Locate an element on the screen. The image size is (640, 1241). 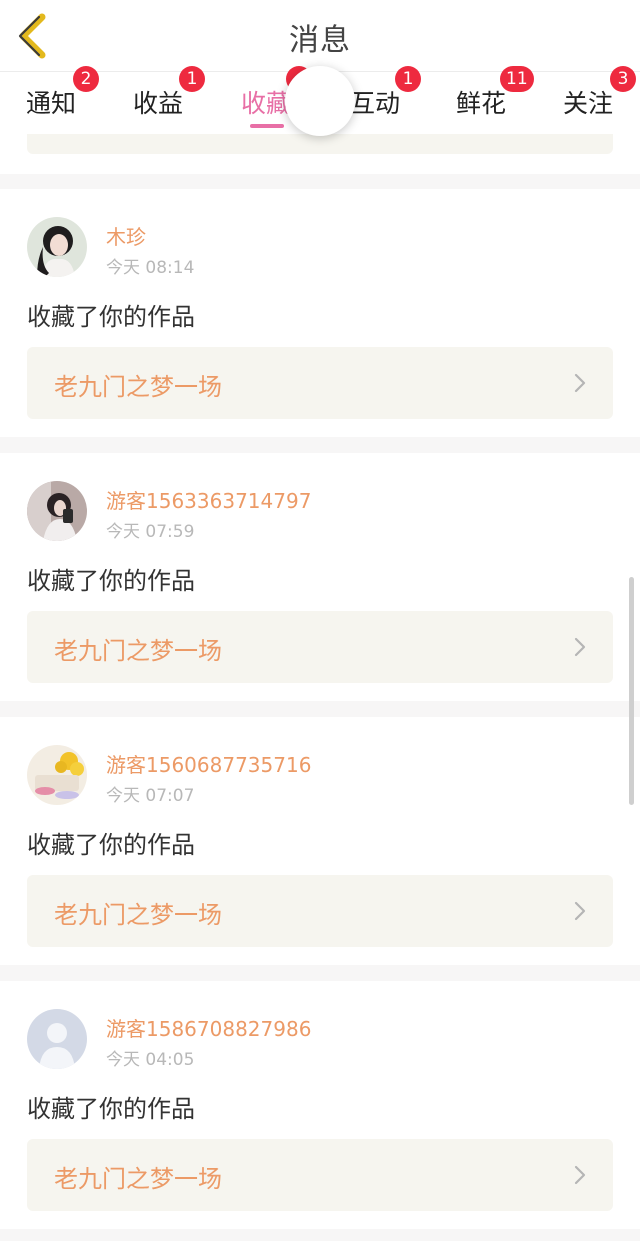
follow-count-badge: 3 is located at coordinates (623, 79).